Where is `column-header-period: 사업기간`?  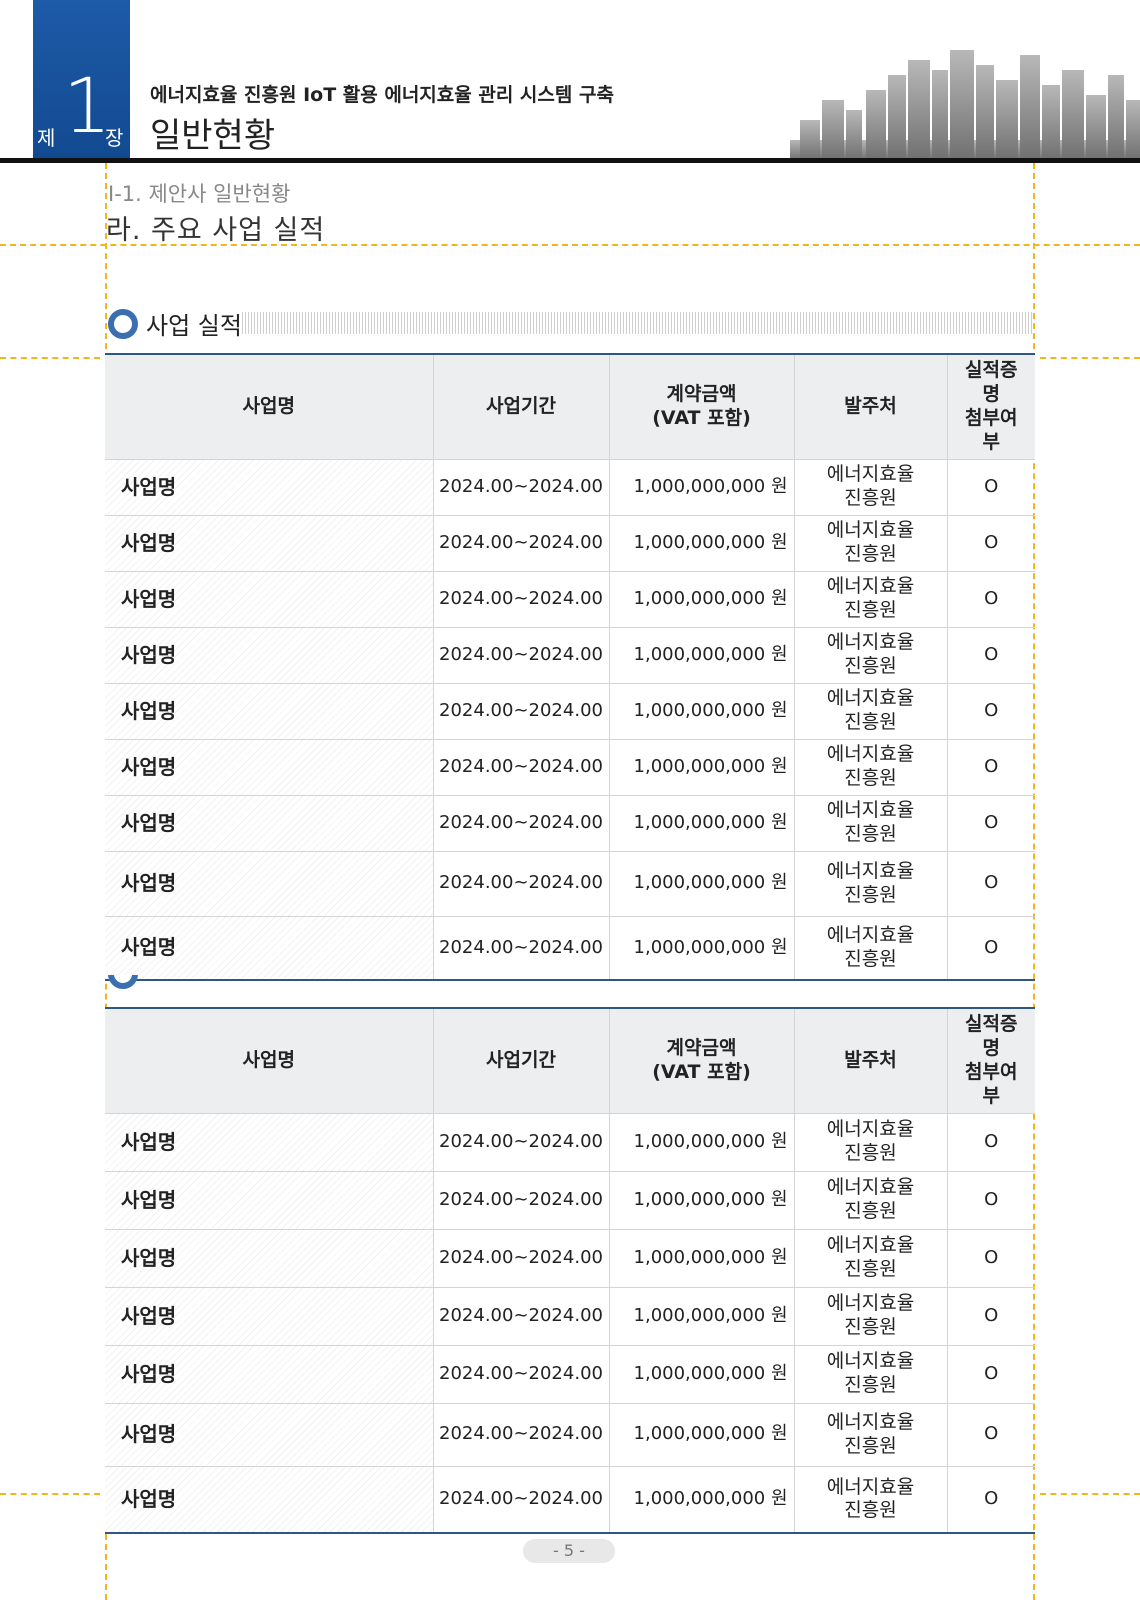 column-header-period: 사업기간 is located at coordinates (521, 406).